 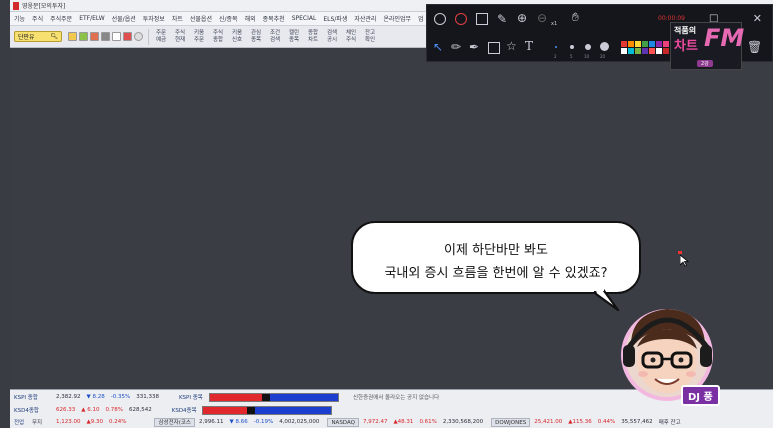 I want to click on toolbar-button-label: 키움, so click(x=237, y=32).